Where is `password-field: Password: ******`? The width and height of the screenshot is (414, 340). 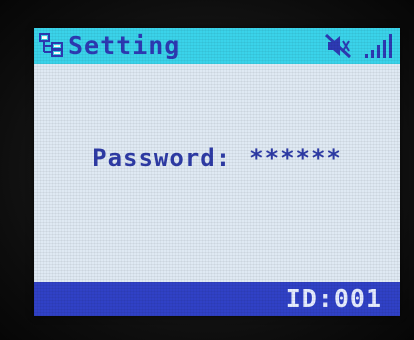 password-field: Password: ****** is located at coordinates (217, 158).